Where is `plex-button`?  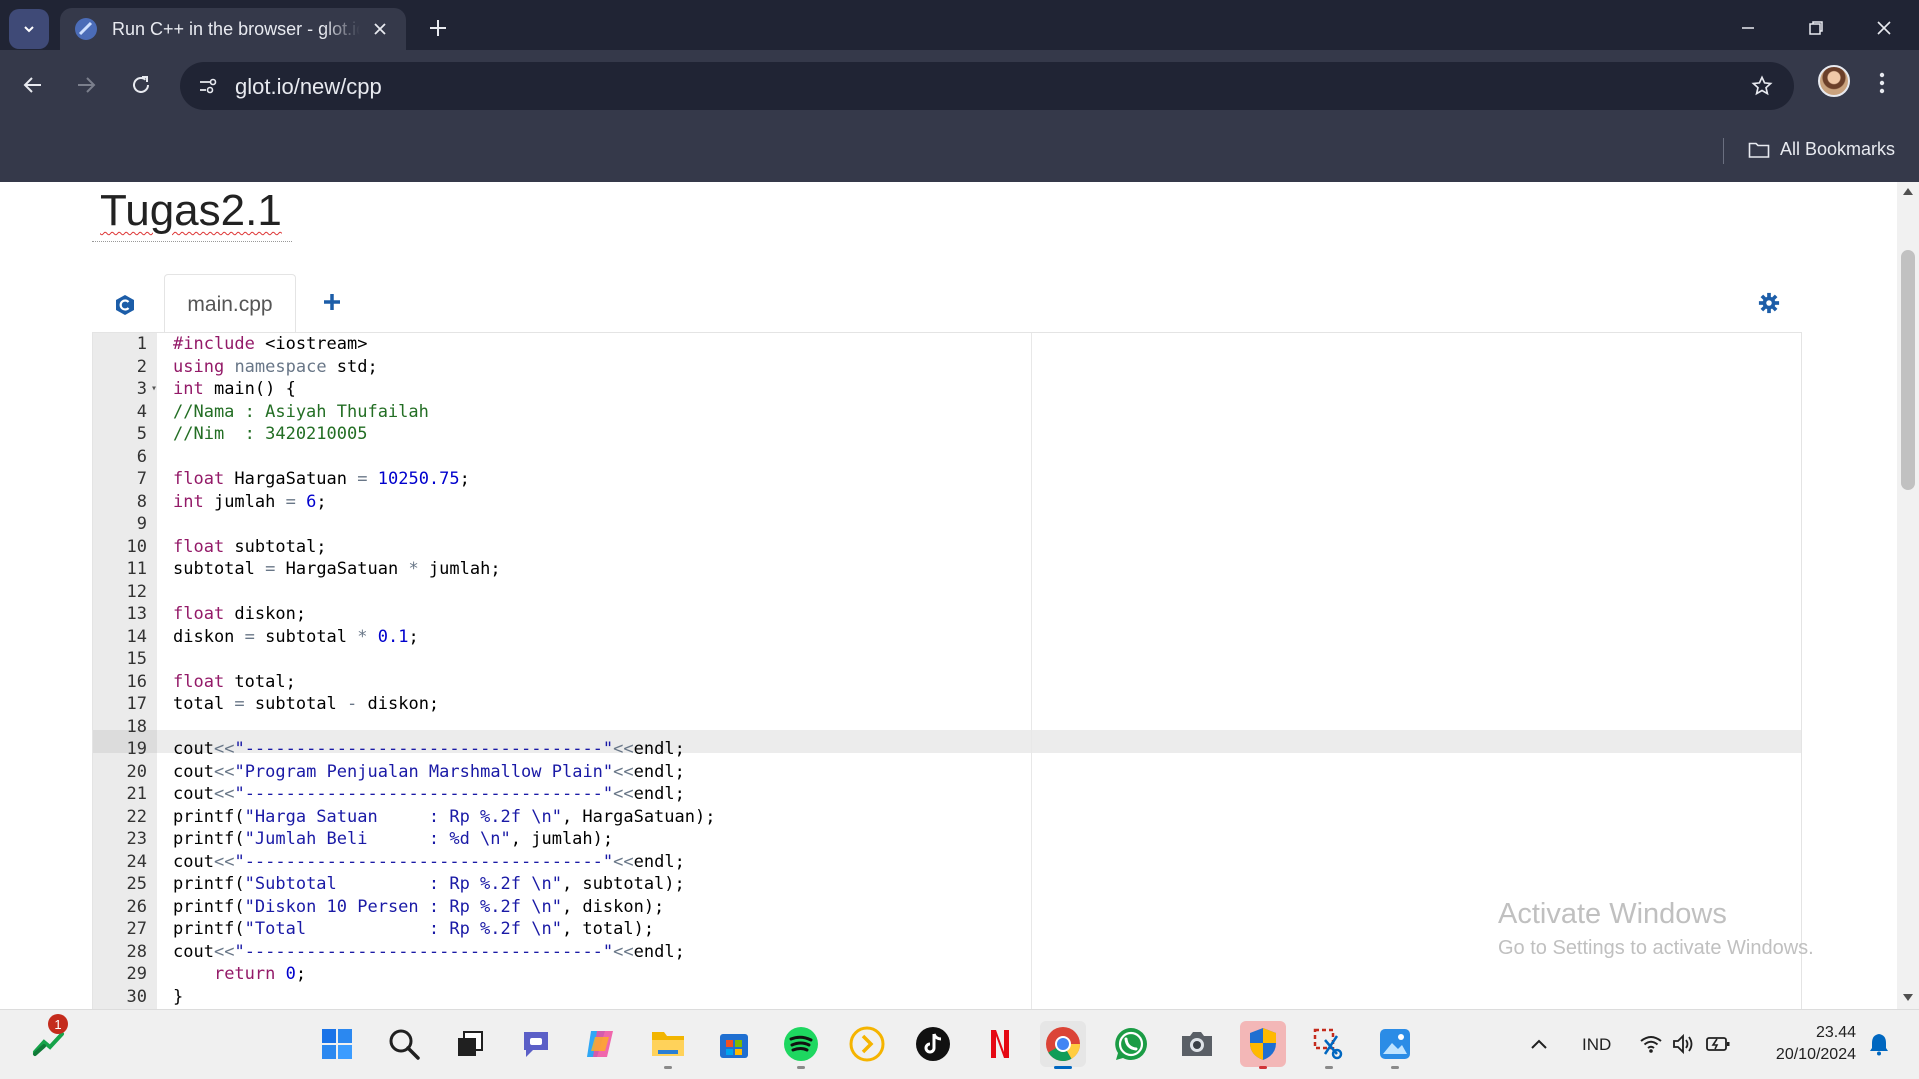 plex-button is located at coordinates (867, 1044).